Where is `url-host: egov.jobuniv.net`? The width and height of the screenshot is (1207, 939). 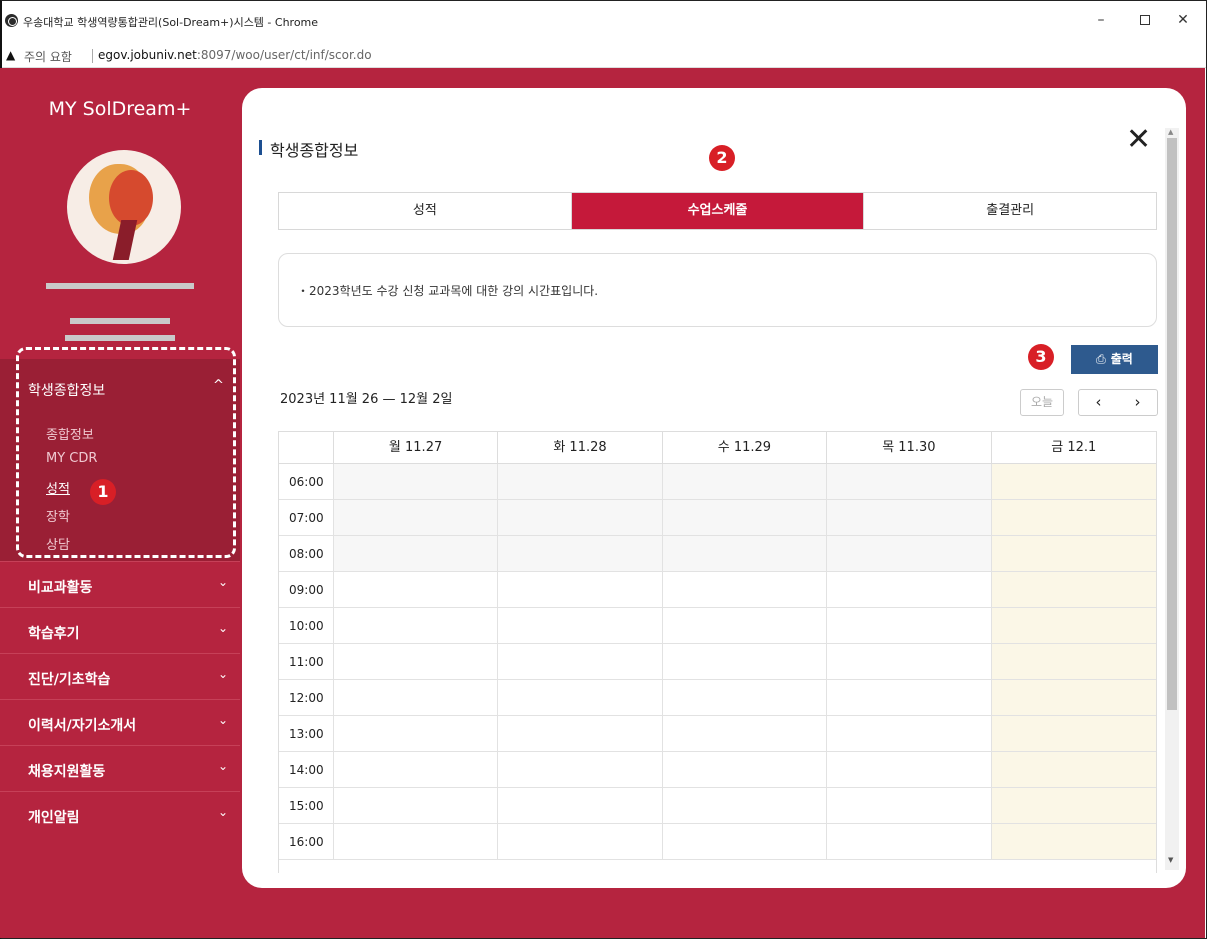 url-host: egov.jobuniv.net is located at coordinates (147, 55).